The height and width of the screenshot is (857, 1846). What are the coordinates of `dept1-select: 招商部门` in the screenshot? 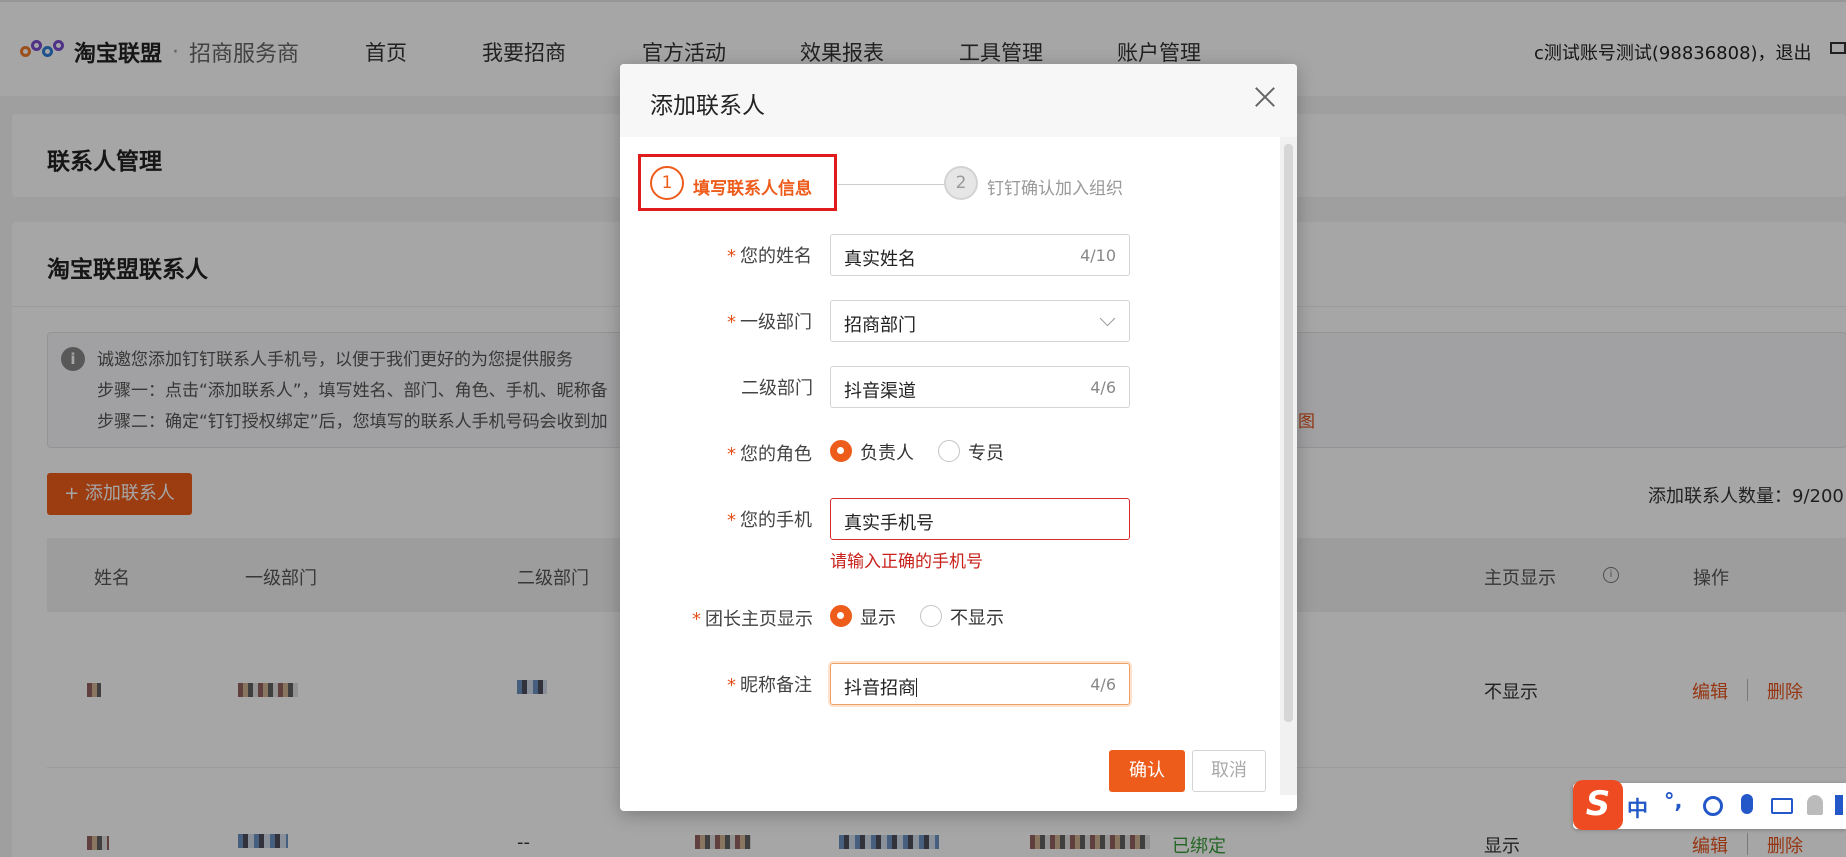 It's located at (980, 321).